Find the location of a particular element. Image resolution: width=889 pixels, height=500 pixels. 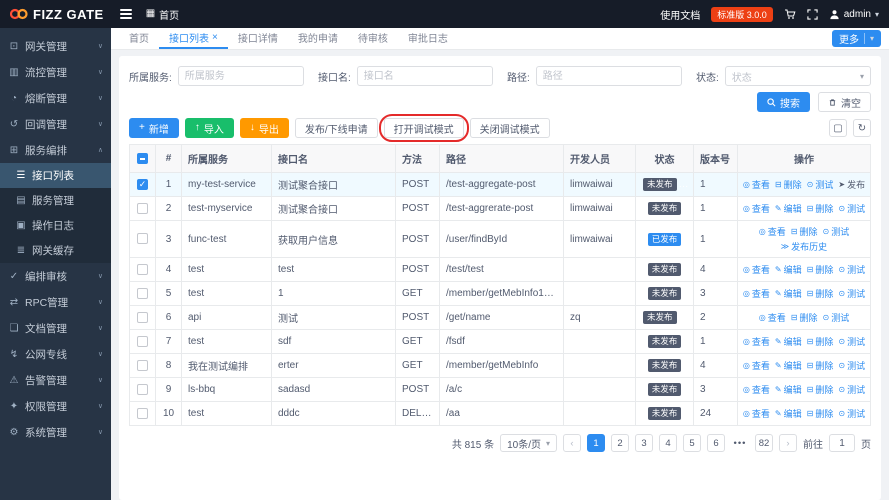

page-button: 5 is located at coordinates (692, 443).